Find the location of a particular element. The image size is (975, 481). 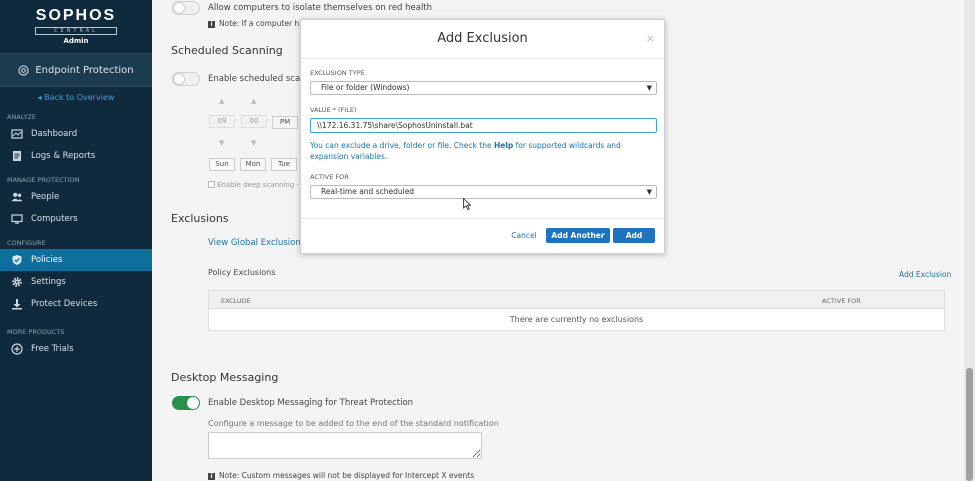

deep-scan-label: Enable deep scanning - s is located at coordinates (261, 185).